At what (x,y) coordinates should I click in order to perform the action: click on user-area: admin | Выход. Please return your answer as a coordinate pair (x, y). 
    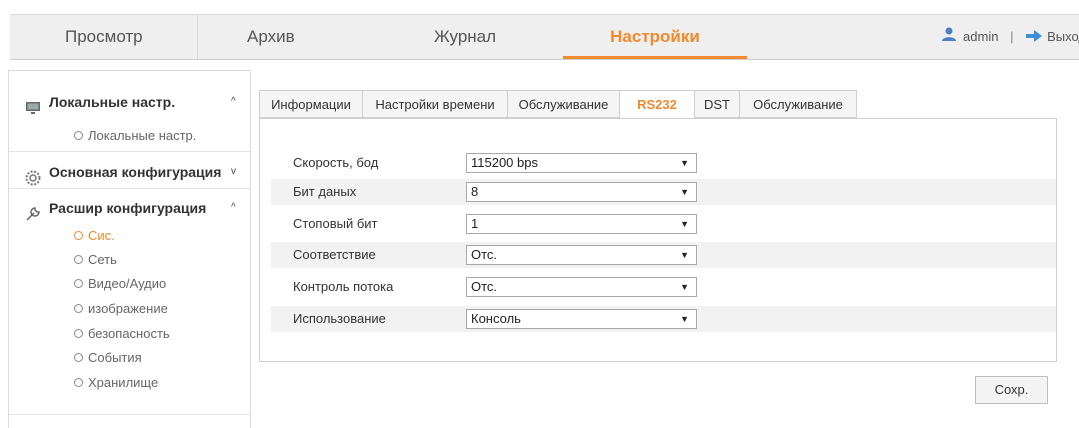
    Looking at the image, I should click on (1010, 37).